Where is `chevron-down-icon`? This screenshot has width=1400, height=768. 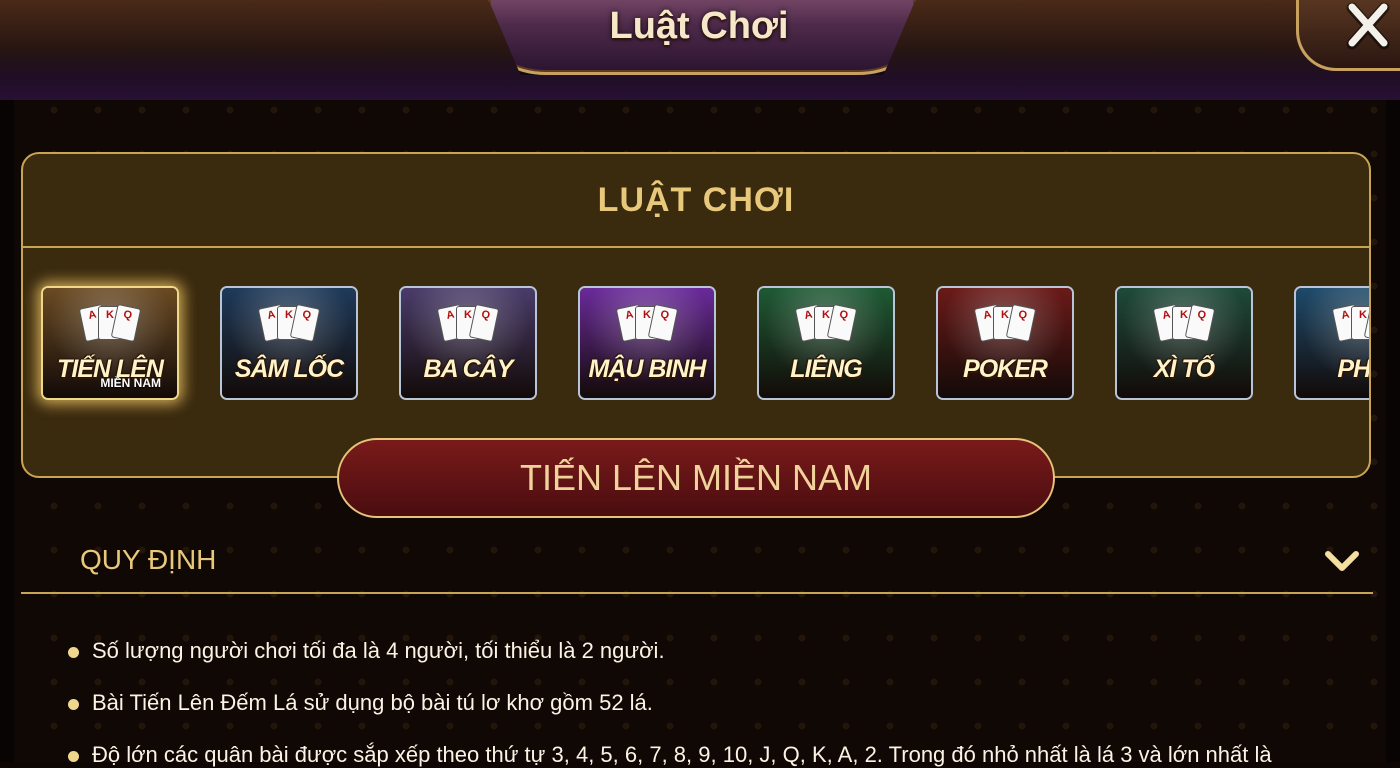 chevron-down-icon is located at coordinates (1342, 561).